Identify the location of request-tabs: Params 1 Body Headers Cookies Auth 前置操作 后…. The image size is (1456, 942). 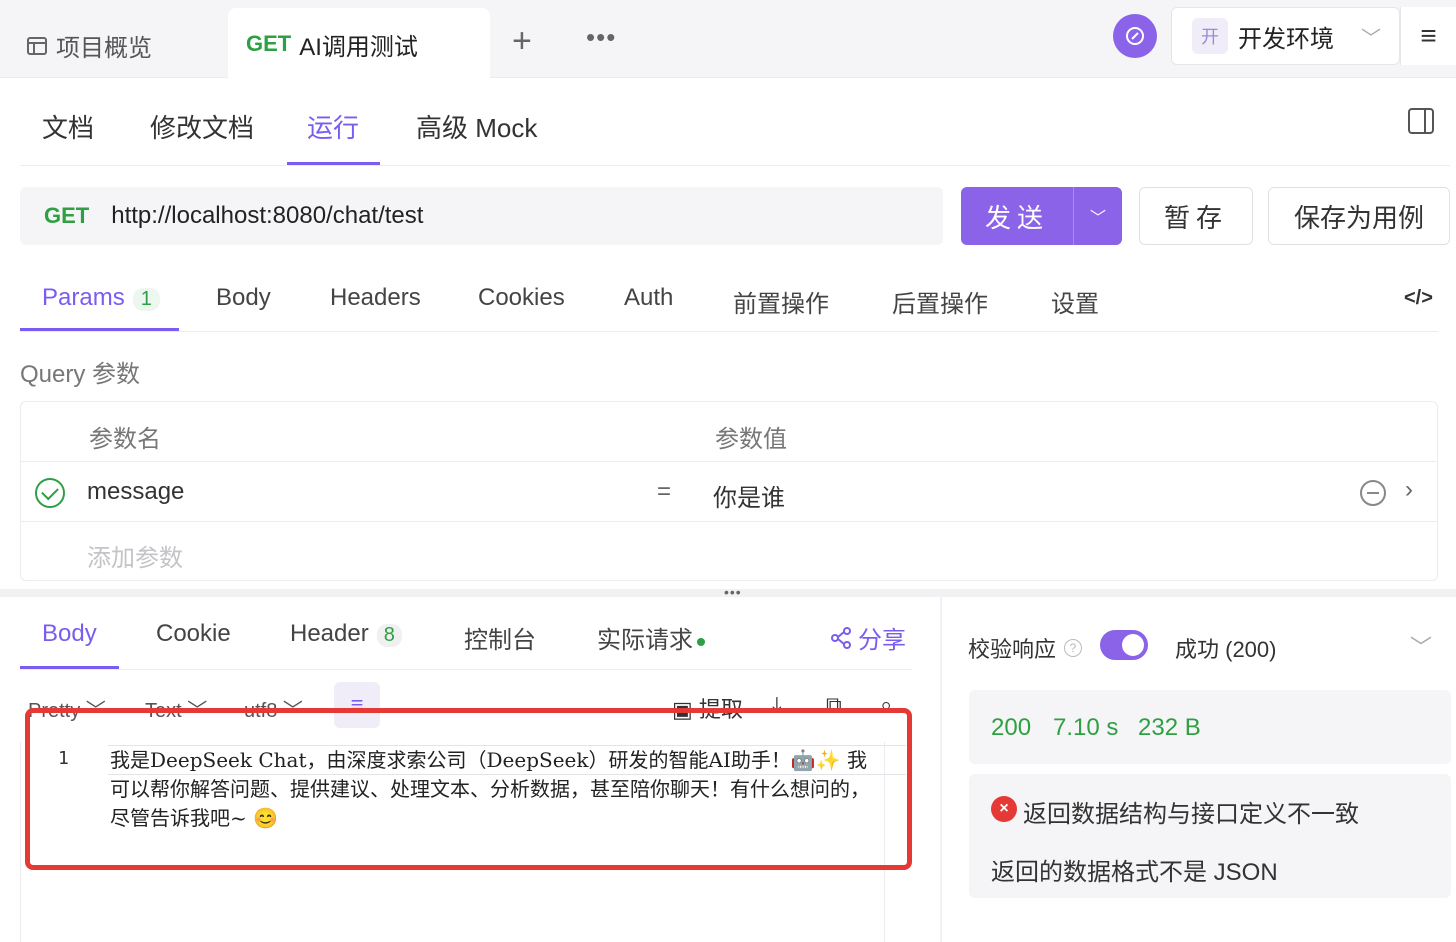
(729, 297).